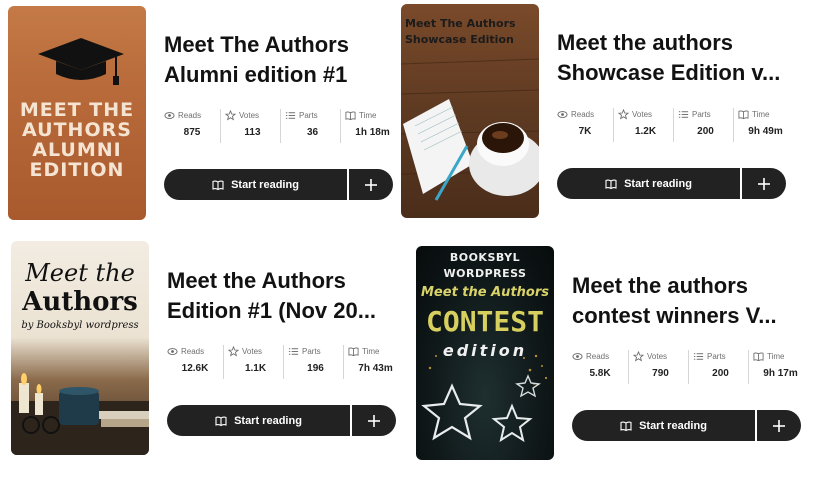 This screenshot has height=483, width=818. What do you see at coordinates (80, 348) in the screenshot?
I see `book-cover: Meet the Authors by Booksbyl wordpress` at bounding box center [80, 348].